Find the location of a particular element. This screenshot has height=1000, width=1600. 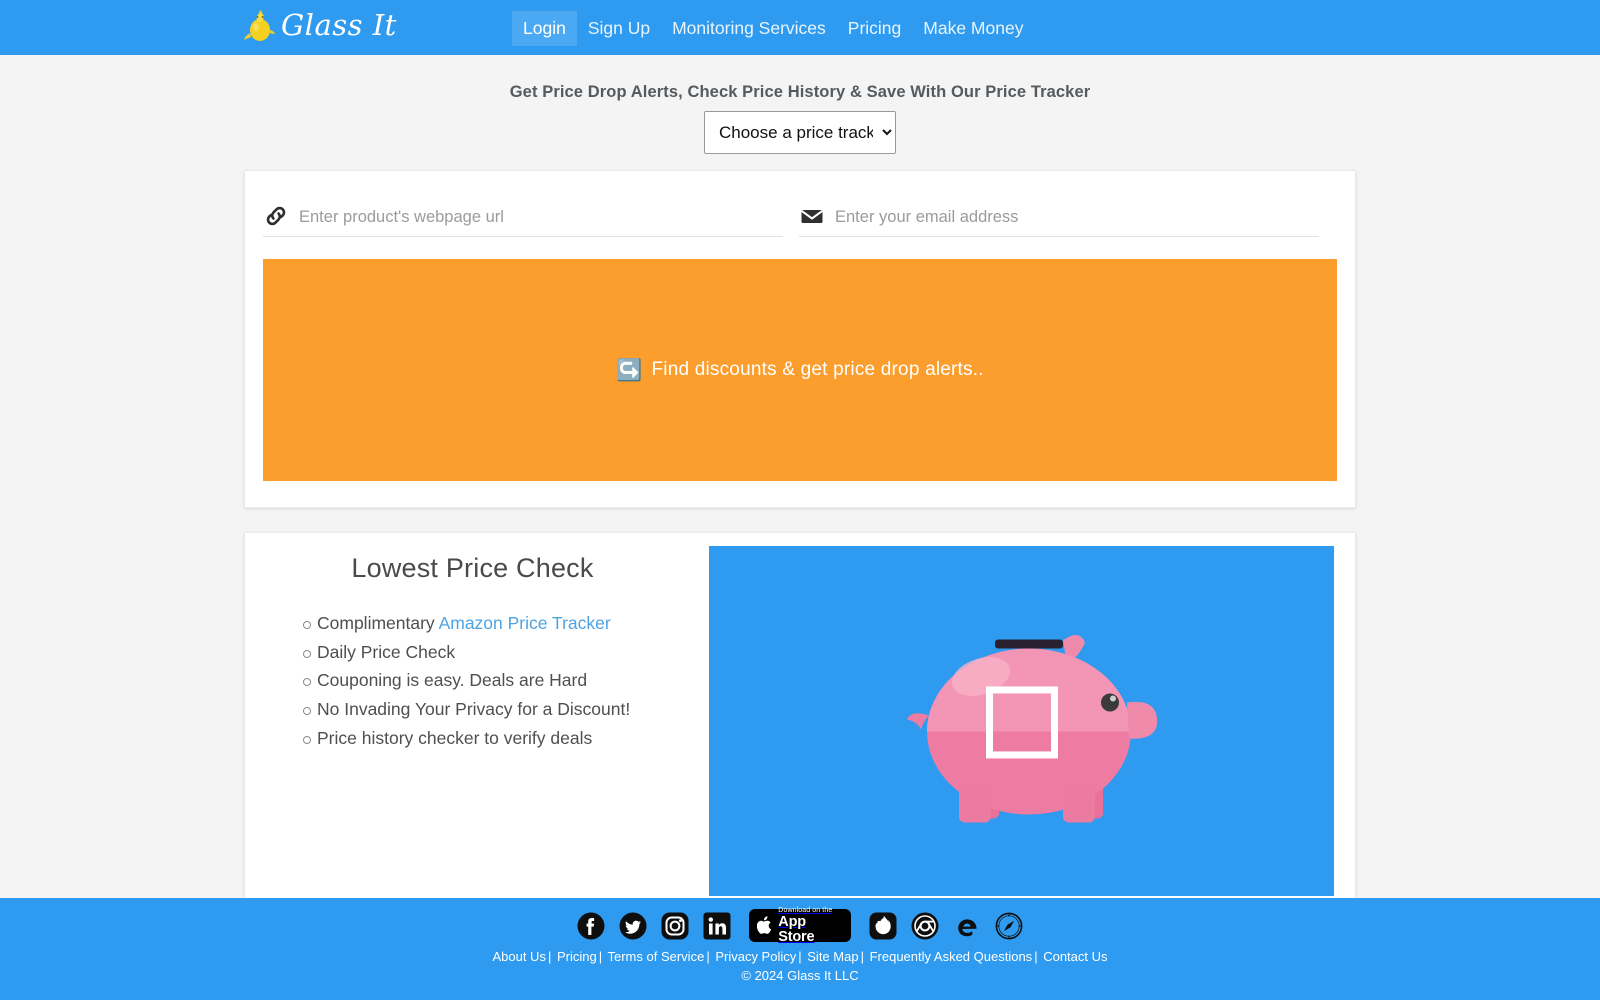

linkedin-link is located at coordinates (717, 926).